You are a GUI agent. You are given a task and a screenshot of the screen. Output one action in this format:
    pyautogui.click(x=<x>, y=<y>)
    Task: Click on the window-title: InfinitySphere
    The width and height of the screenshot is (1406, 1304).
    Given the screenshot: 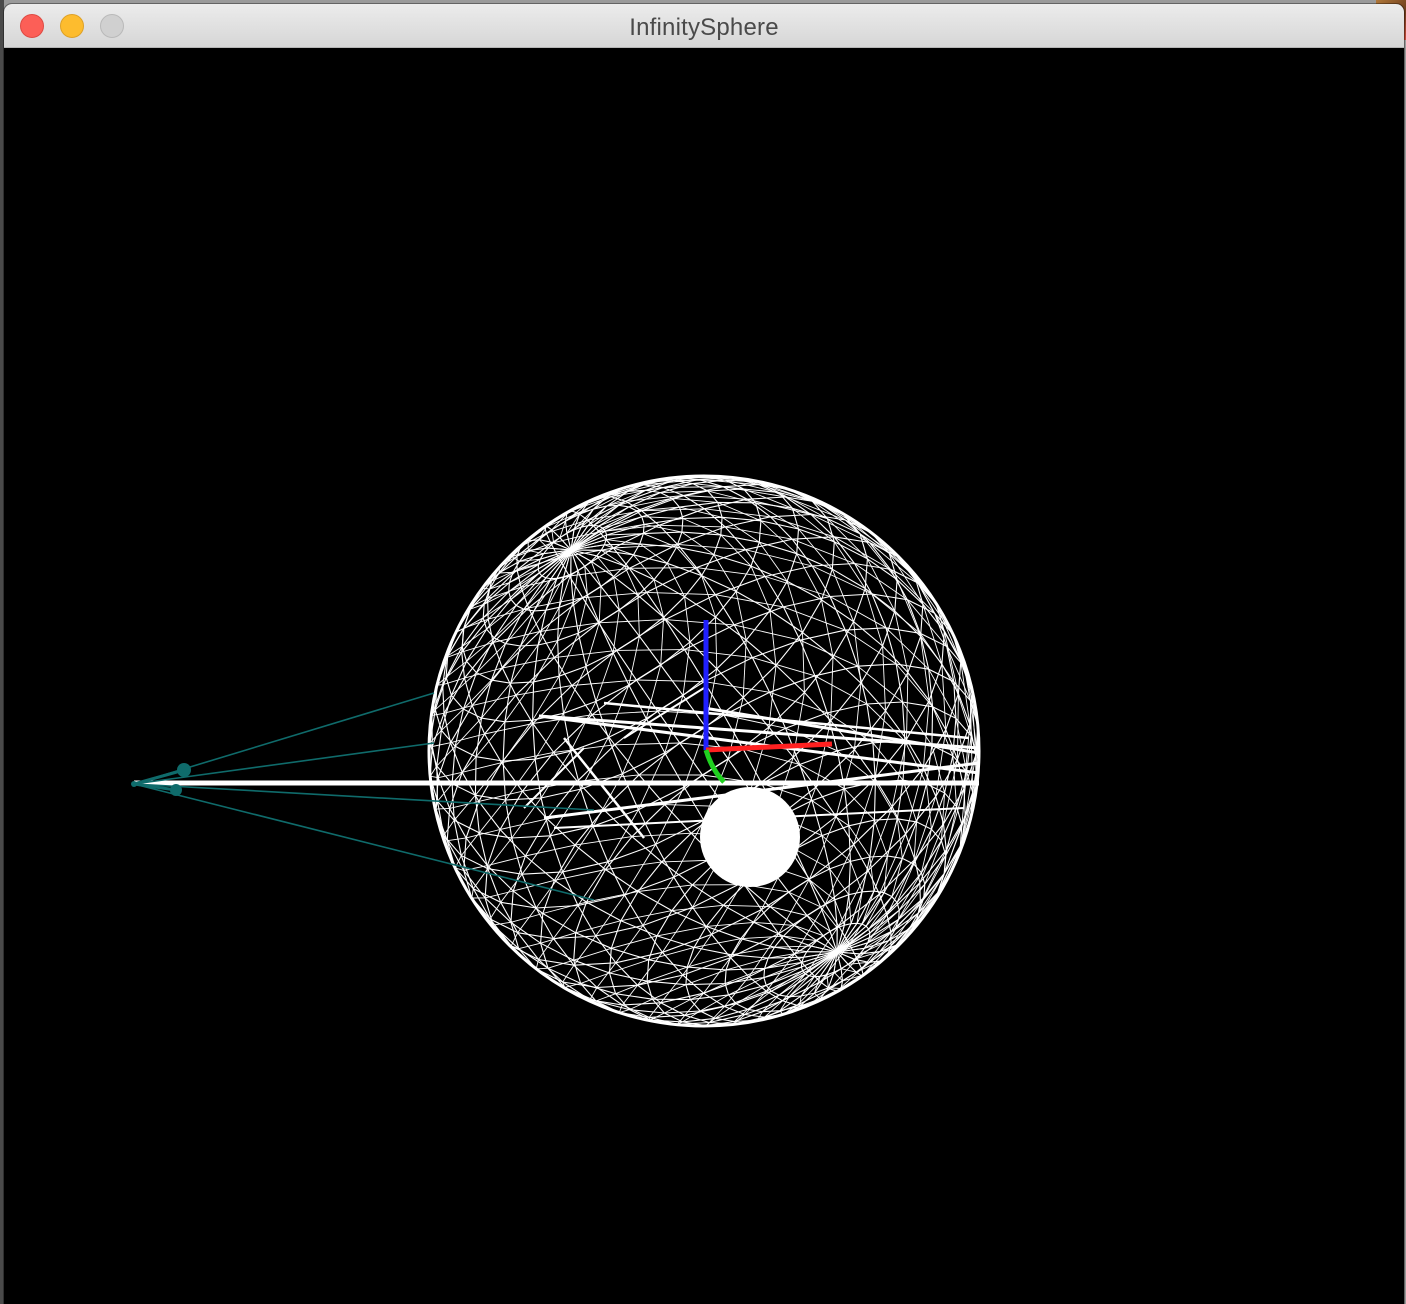 What is the action you would take?
    pyautogui.click(x=704, y=27)
    